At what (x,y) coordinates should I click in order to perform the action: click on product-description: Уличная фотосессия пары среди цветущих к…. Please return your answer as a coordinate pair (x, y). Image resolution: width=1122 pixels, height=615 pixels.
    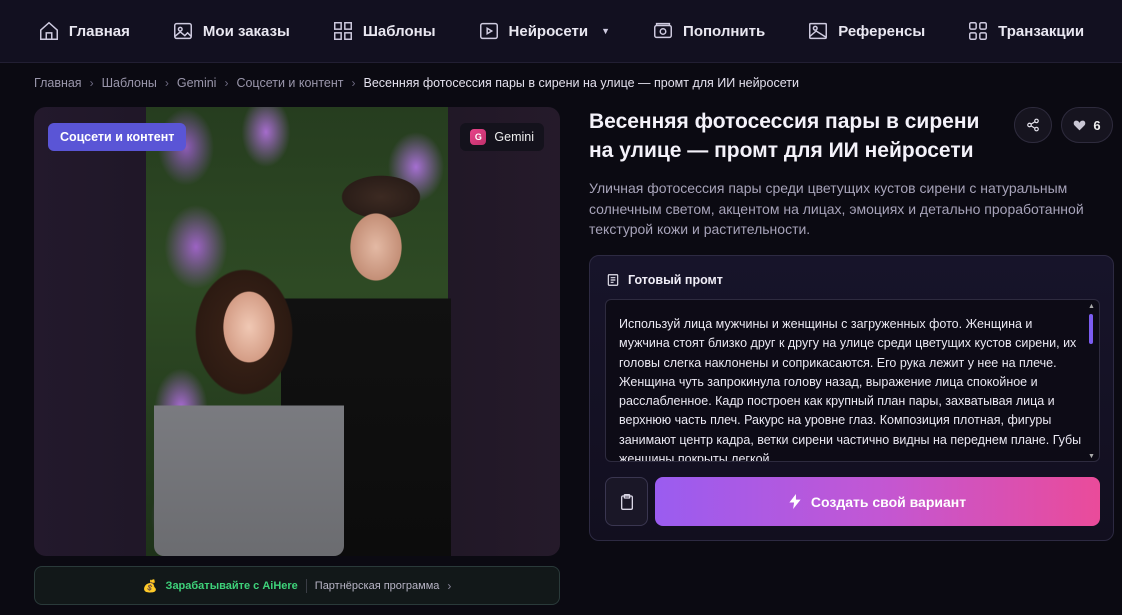
    Looking at the image, I should click on (836, 208).